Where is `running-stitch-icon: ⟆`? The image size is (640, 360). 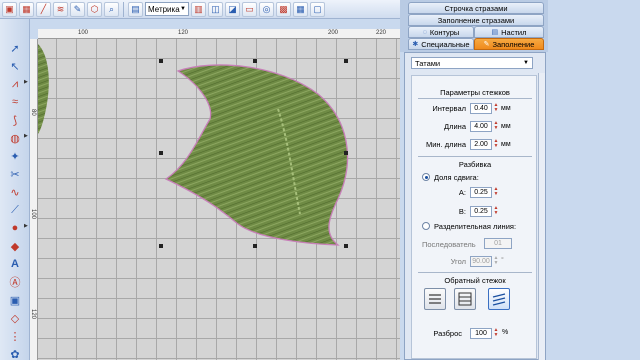 running-stitch-icon: ⟆ is located at coordinates (15, 120).